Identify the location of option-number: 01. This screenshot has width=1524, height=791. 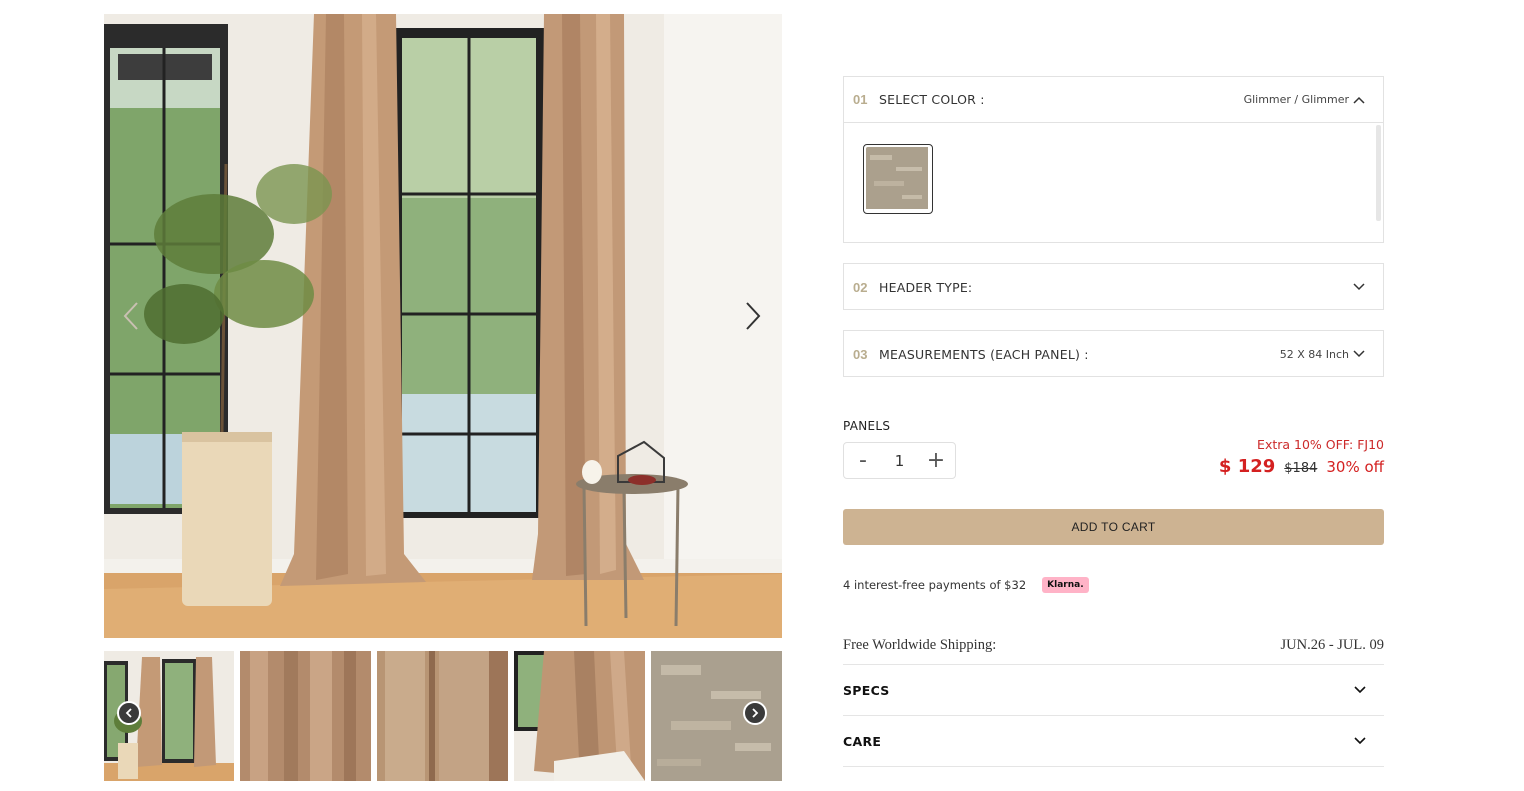
(860, 99).